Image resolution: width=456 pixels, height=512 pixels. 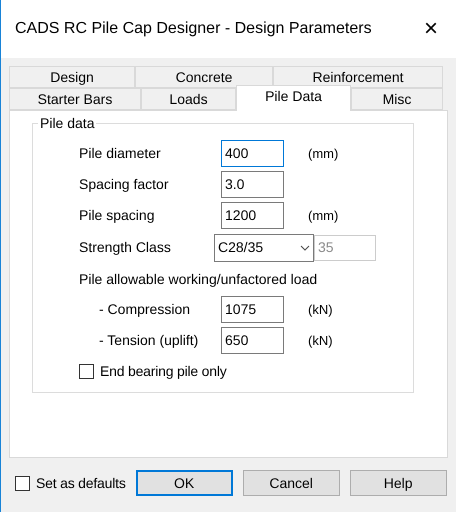 What do you see at coordinates (149, 340) in the screenshot?
I see `field-label: - Tension (uplift)` at bounding box center [149, 340].